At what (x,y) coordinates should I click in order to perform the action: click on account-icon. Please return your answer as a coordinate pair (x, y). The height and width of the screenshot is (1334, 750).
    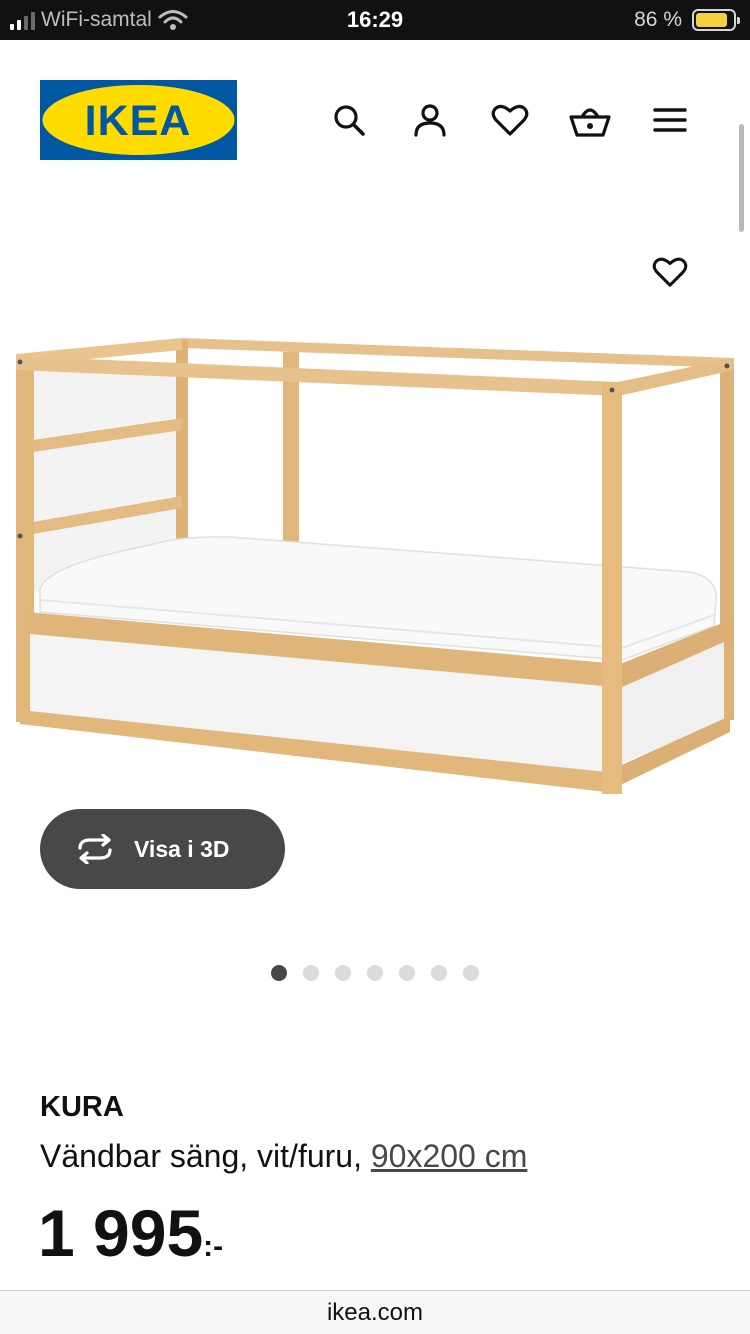
    Looking at the image, I should click on (430, 120).